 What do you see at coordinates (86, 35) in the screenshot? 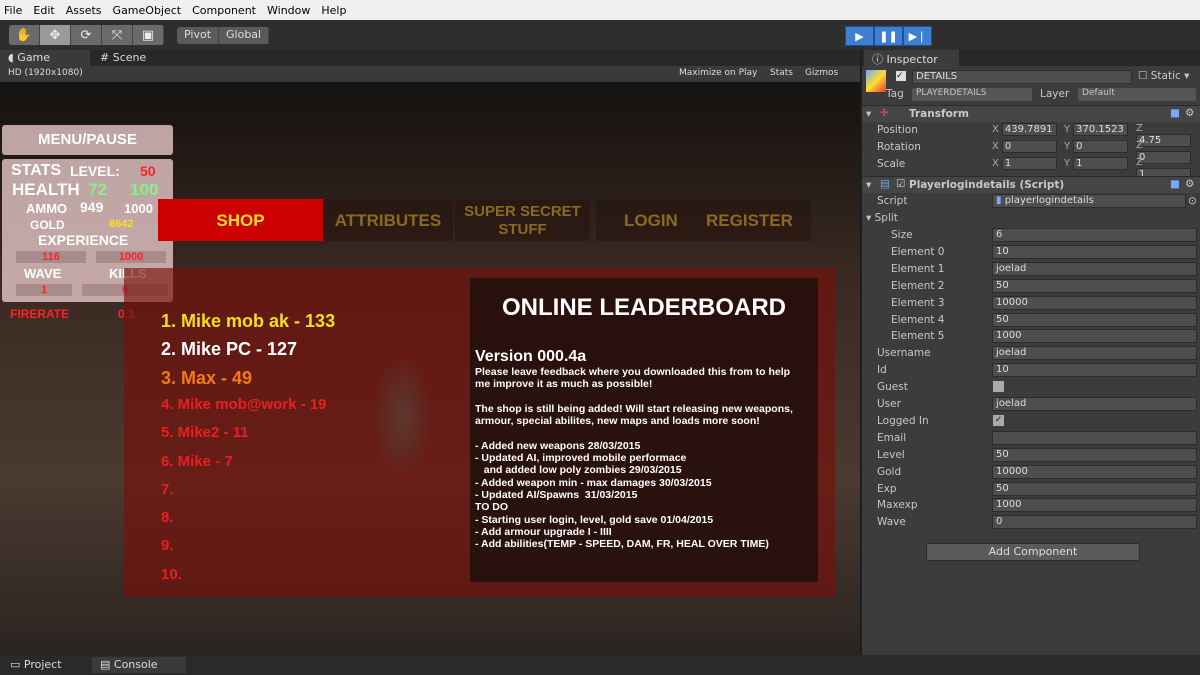
I see `rotate-icon: ⟳` at bounding box center [86, 35].